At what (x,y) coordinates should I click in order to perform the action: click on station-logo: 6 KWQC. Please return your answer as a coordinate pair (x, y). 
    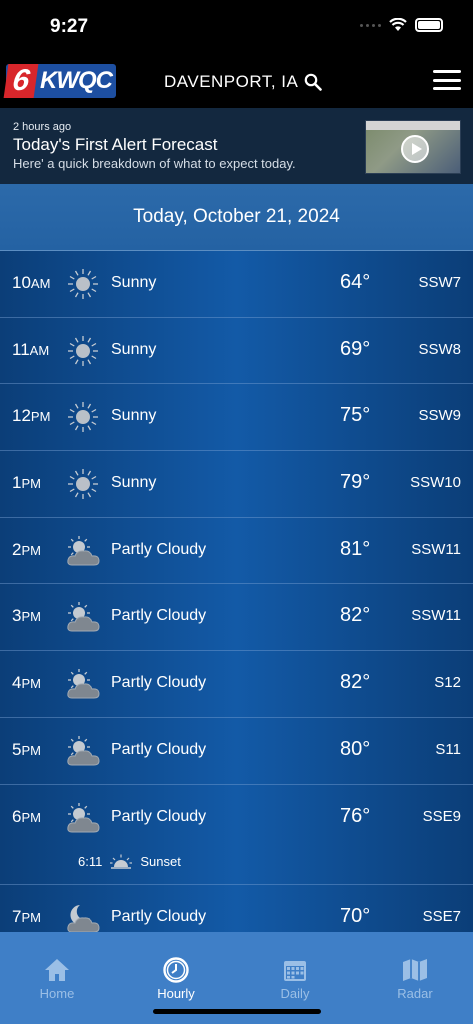
    Looking at the image, I should click on (59, 81).